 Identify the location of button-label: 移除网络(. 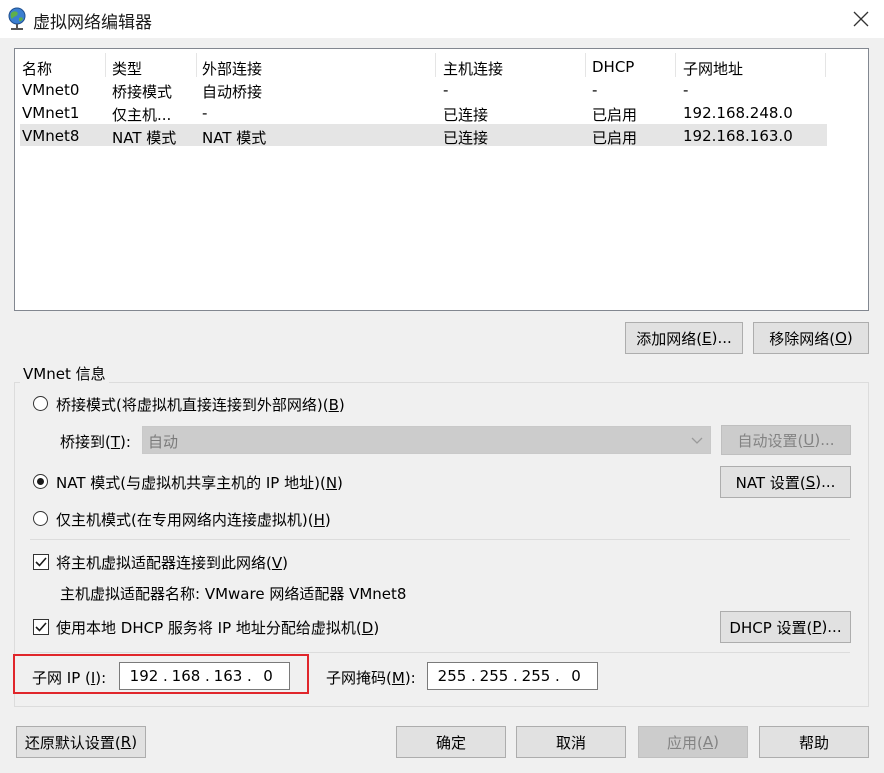
(802, 338).